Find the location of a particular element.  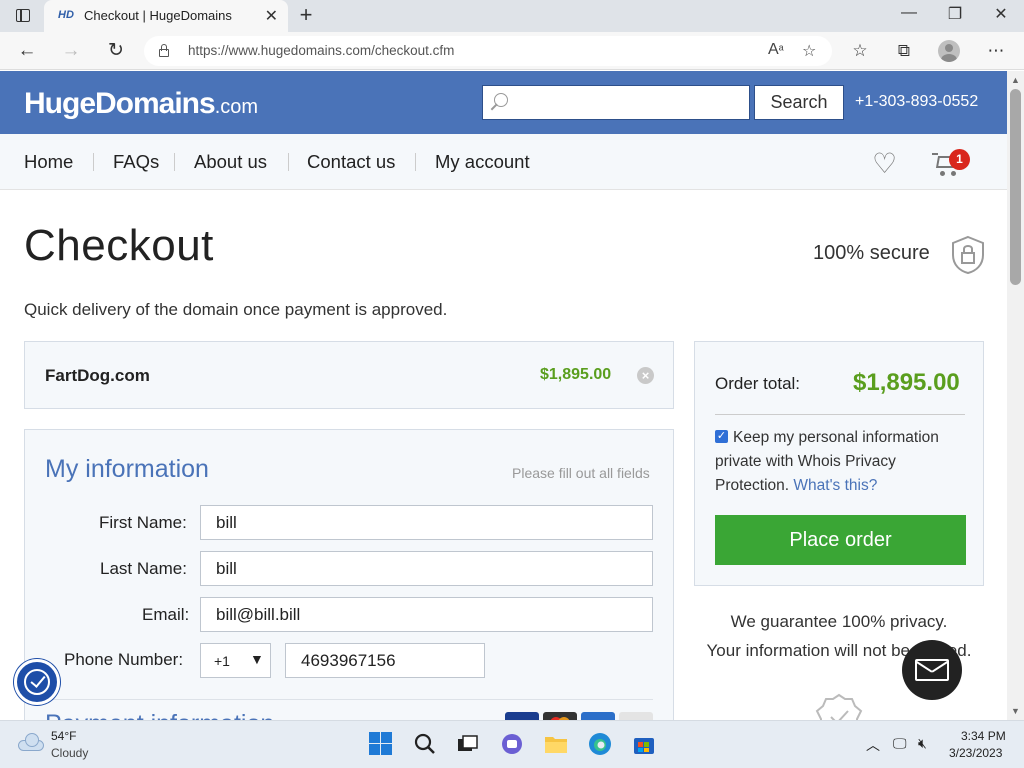

section-divider is located at coordinates (349, 699).